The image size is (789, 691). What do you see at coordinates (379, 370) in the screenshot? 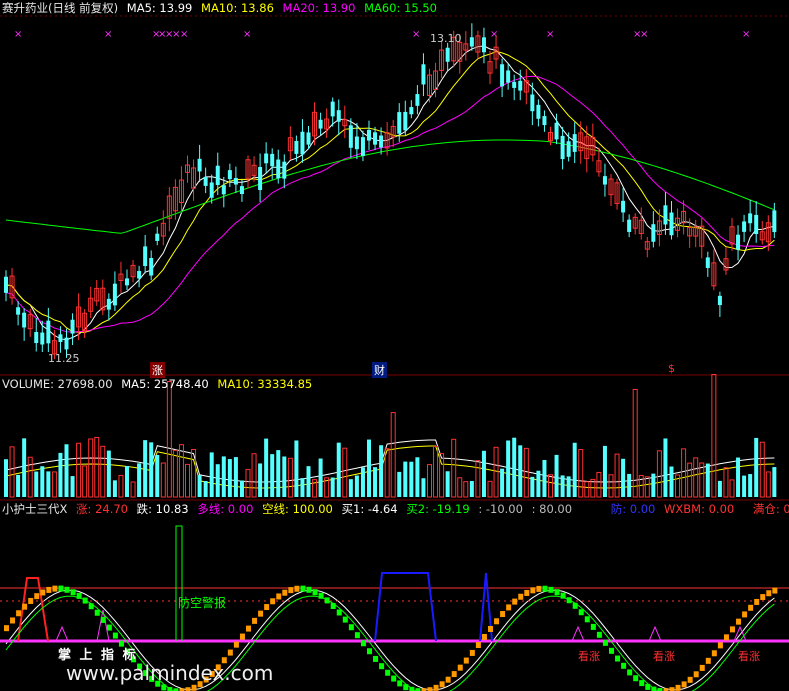
I see `event-mark-cai: 财` at bounding box center [379, 370].